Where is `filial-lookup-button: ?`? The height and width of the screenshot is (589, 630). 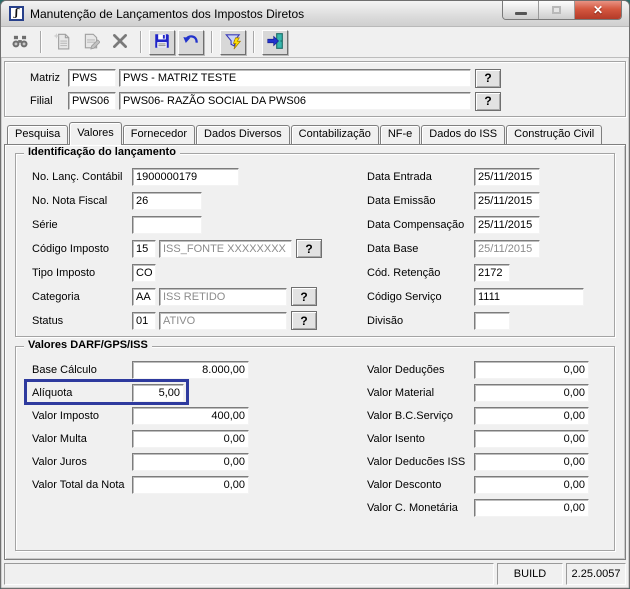
filial-lookup-button: ? is located at coordinates (488, 101).